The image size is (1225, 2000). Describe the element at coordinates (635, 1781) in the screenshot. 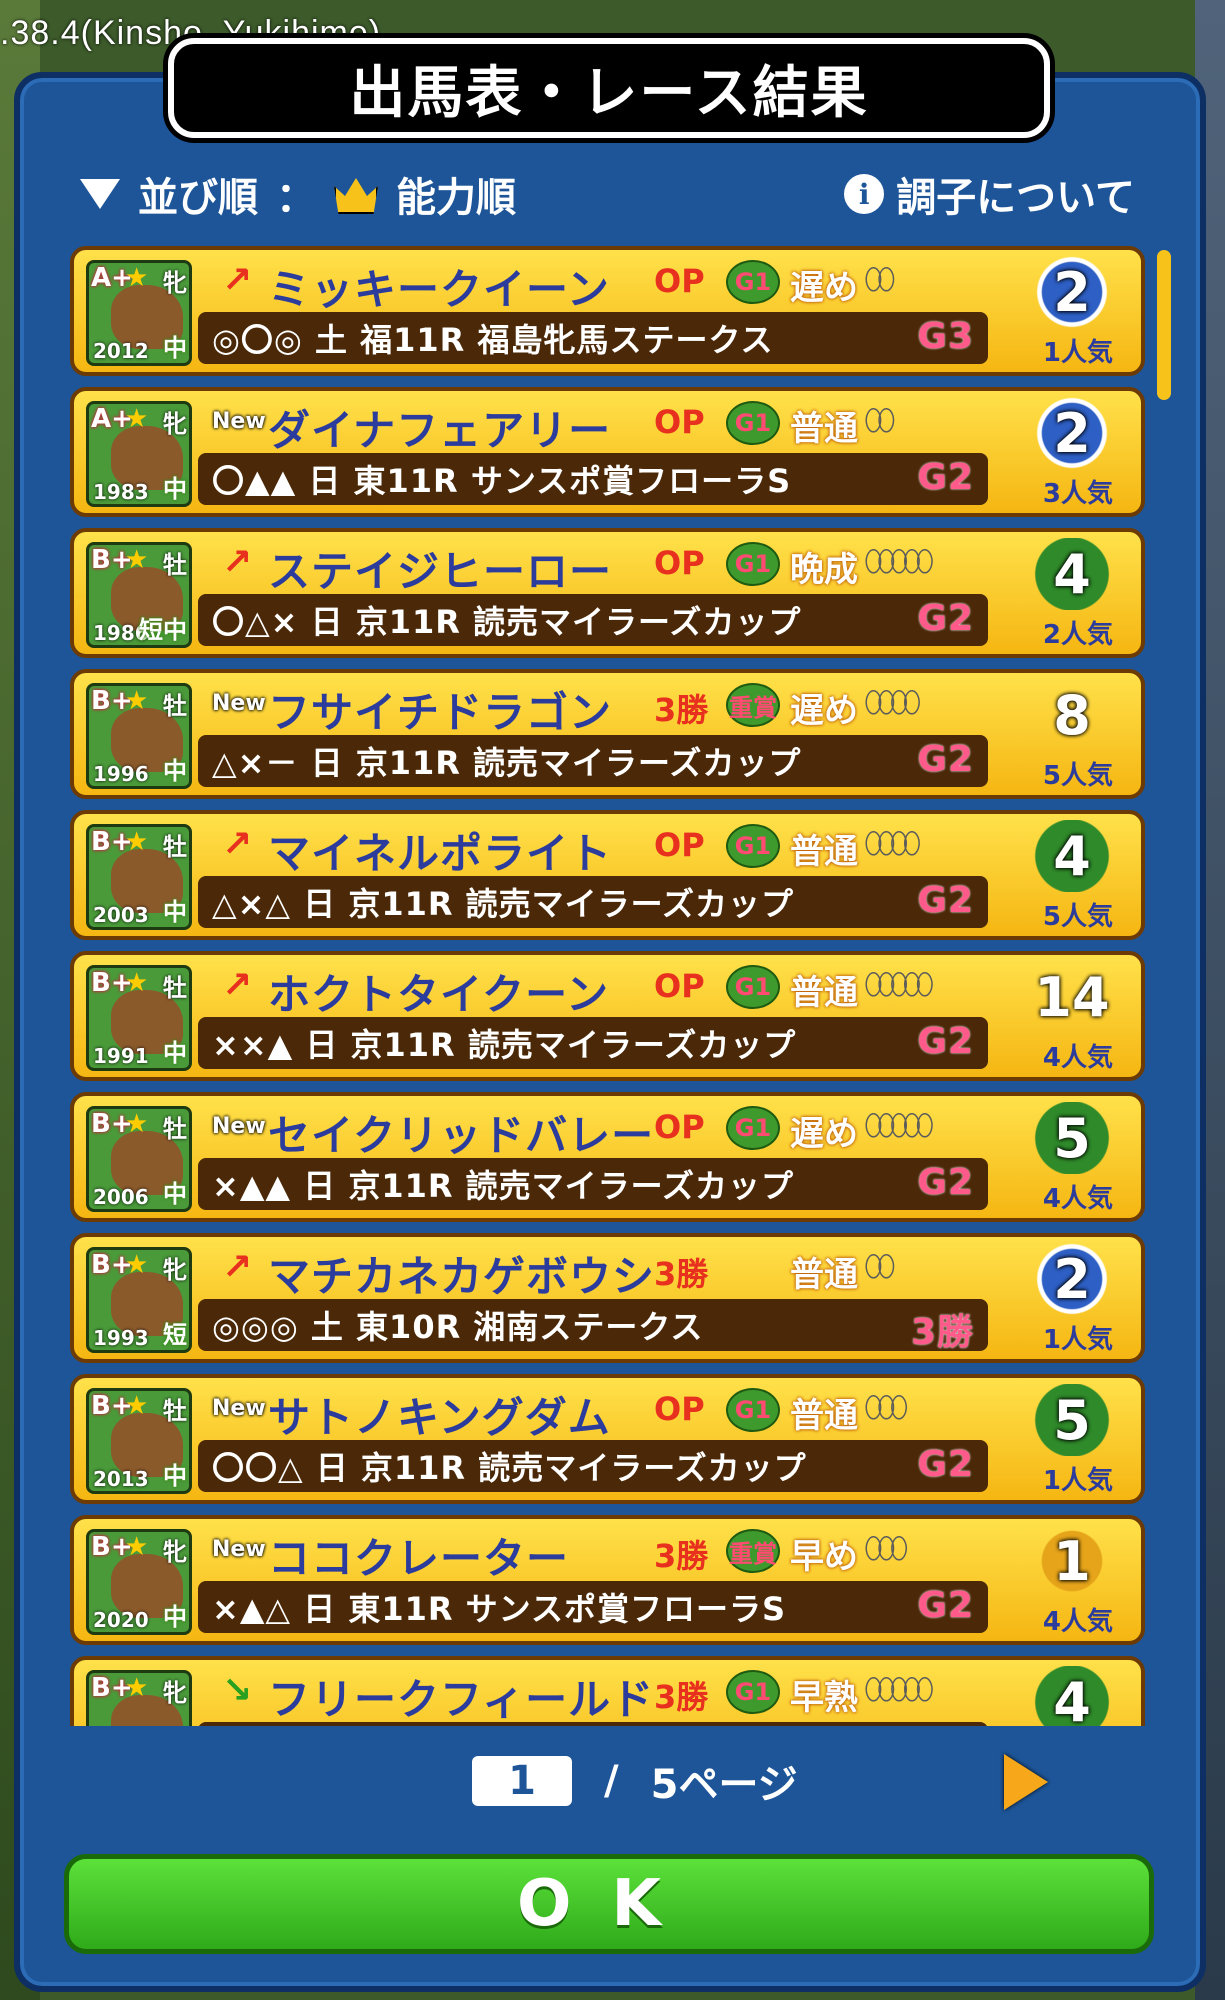

I see `pager: 1 / 5ページ` at that location.